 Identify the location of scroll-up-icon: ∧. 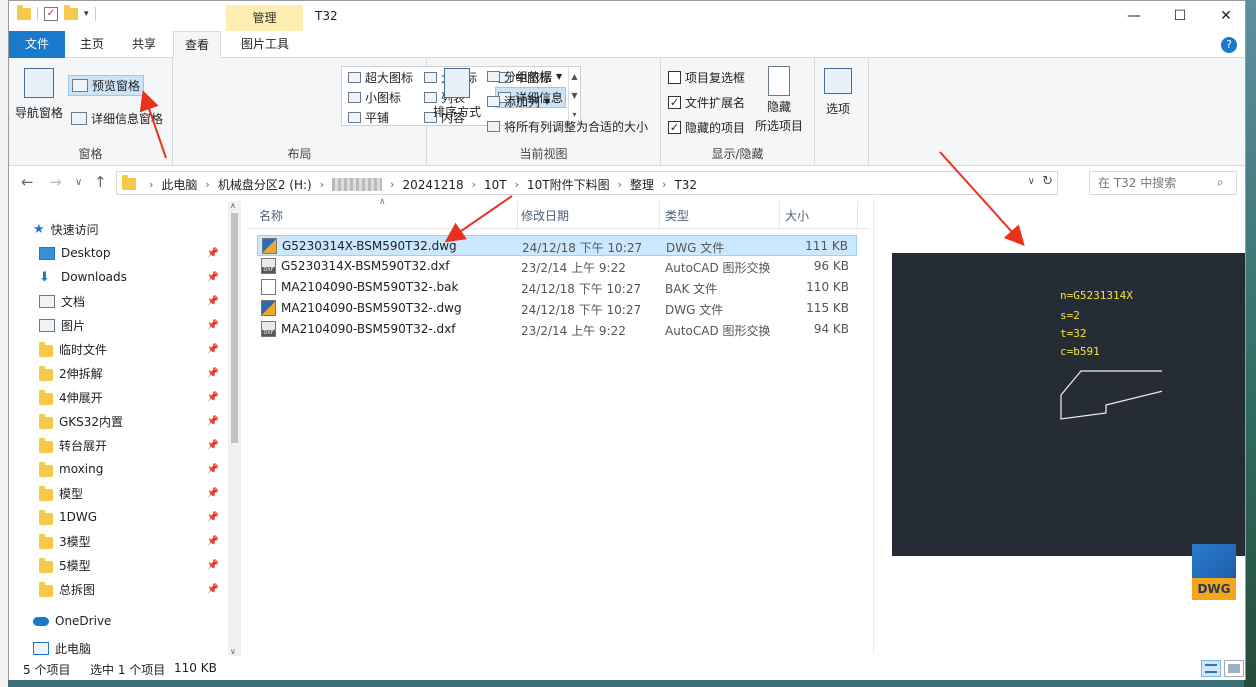
(233, 205).